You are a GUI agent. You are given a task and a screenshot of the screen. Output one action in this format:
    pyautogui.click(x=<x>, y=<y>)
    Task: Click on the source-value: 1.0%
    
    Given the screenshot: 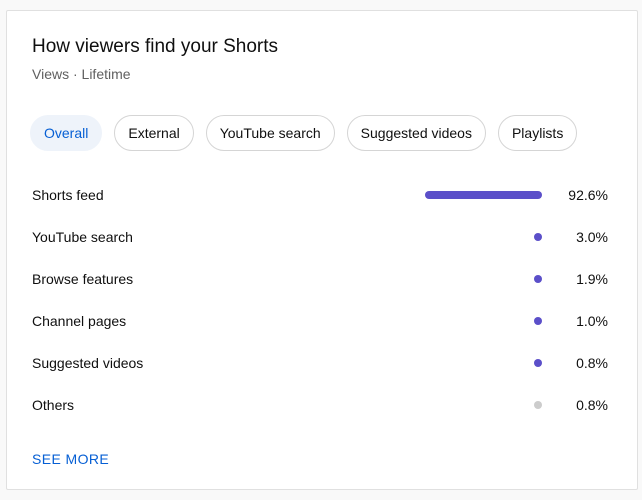 What is the action you would take?
    pyautogui.click(x=592, y=321)
    